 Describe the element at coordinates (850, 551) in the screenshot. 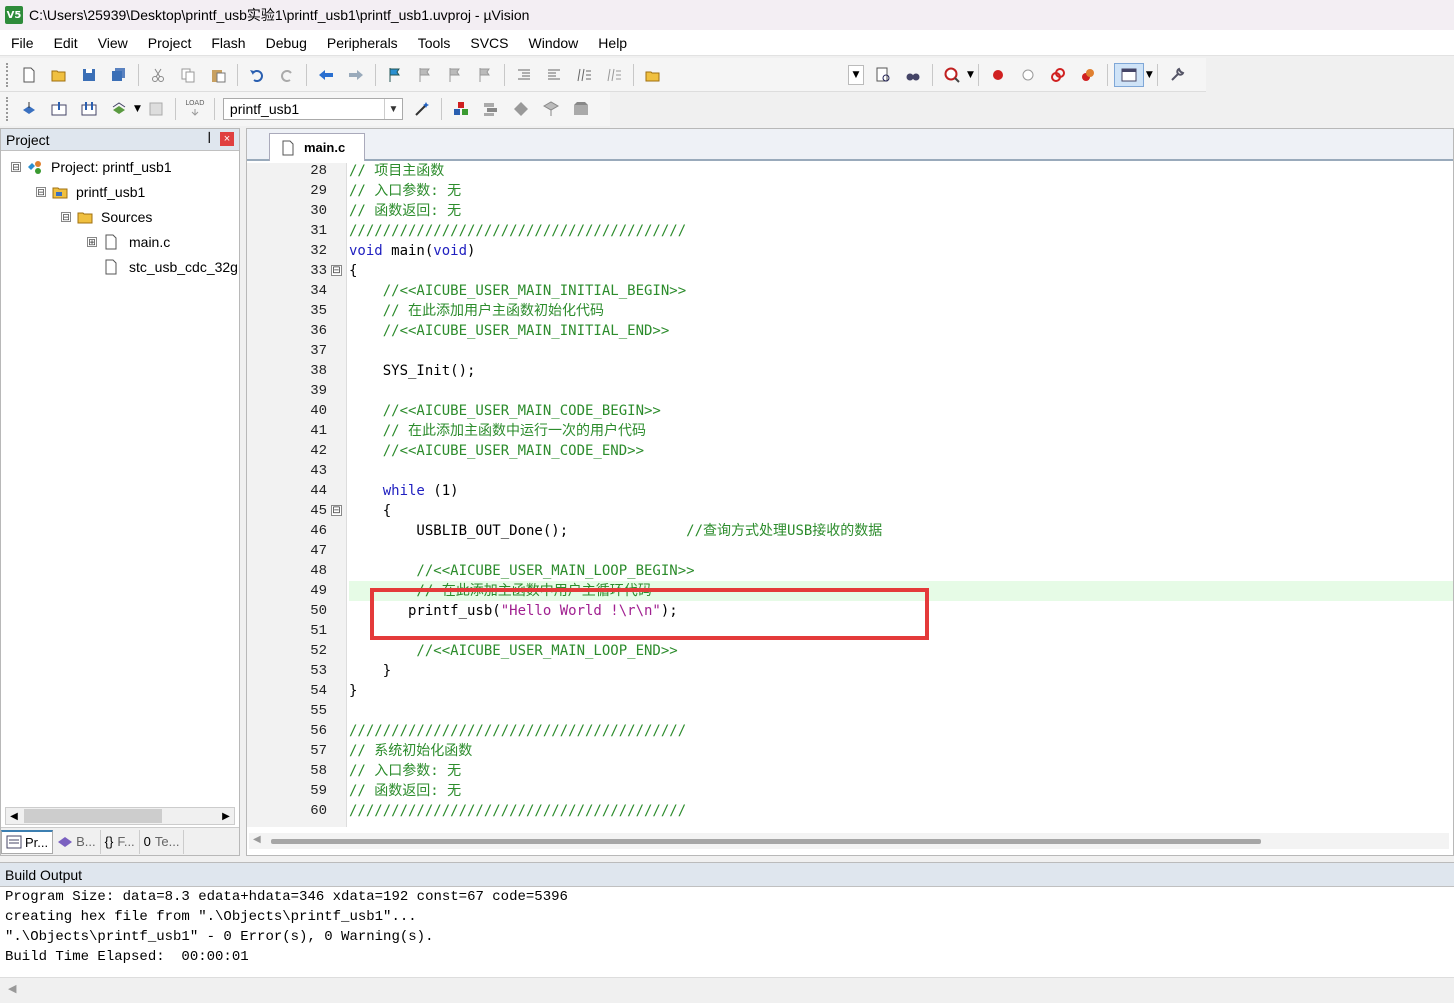

I see `code-line: 47` at that location.